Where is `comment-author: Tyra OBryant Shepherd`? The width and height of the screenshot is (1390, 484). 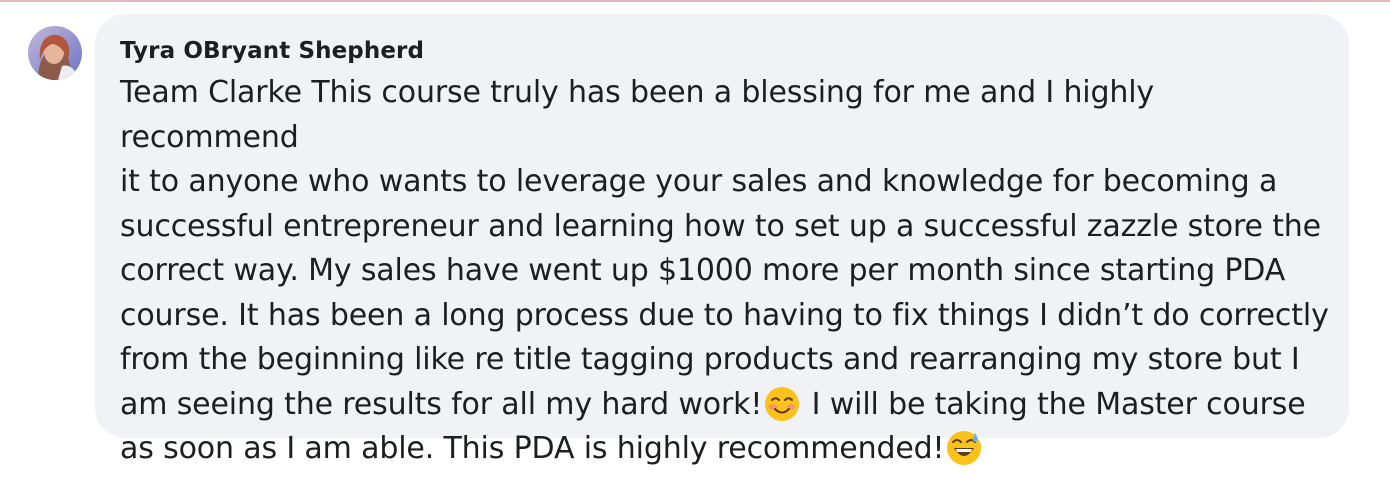
comment-author: Tyra OBryant Shepherd is located at coordinates (272, 51).